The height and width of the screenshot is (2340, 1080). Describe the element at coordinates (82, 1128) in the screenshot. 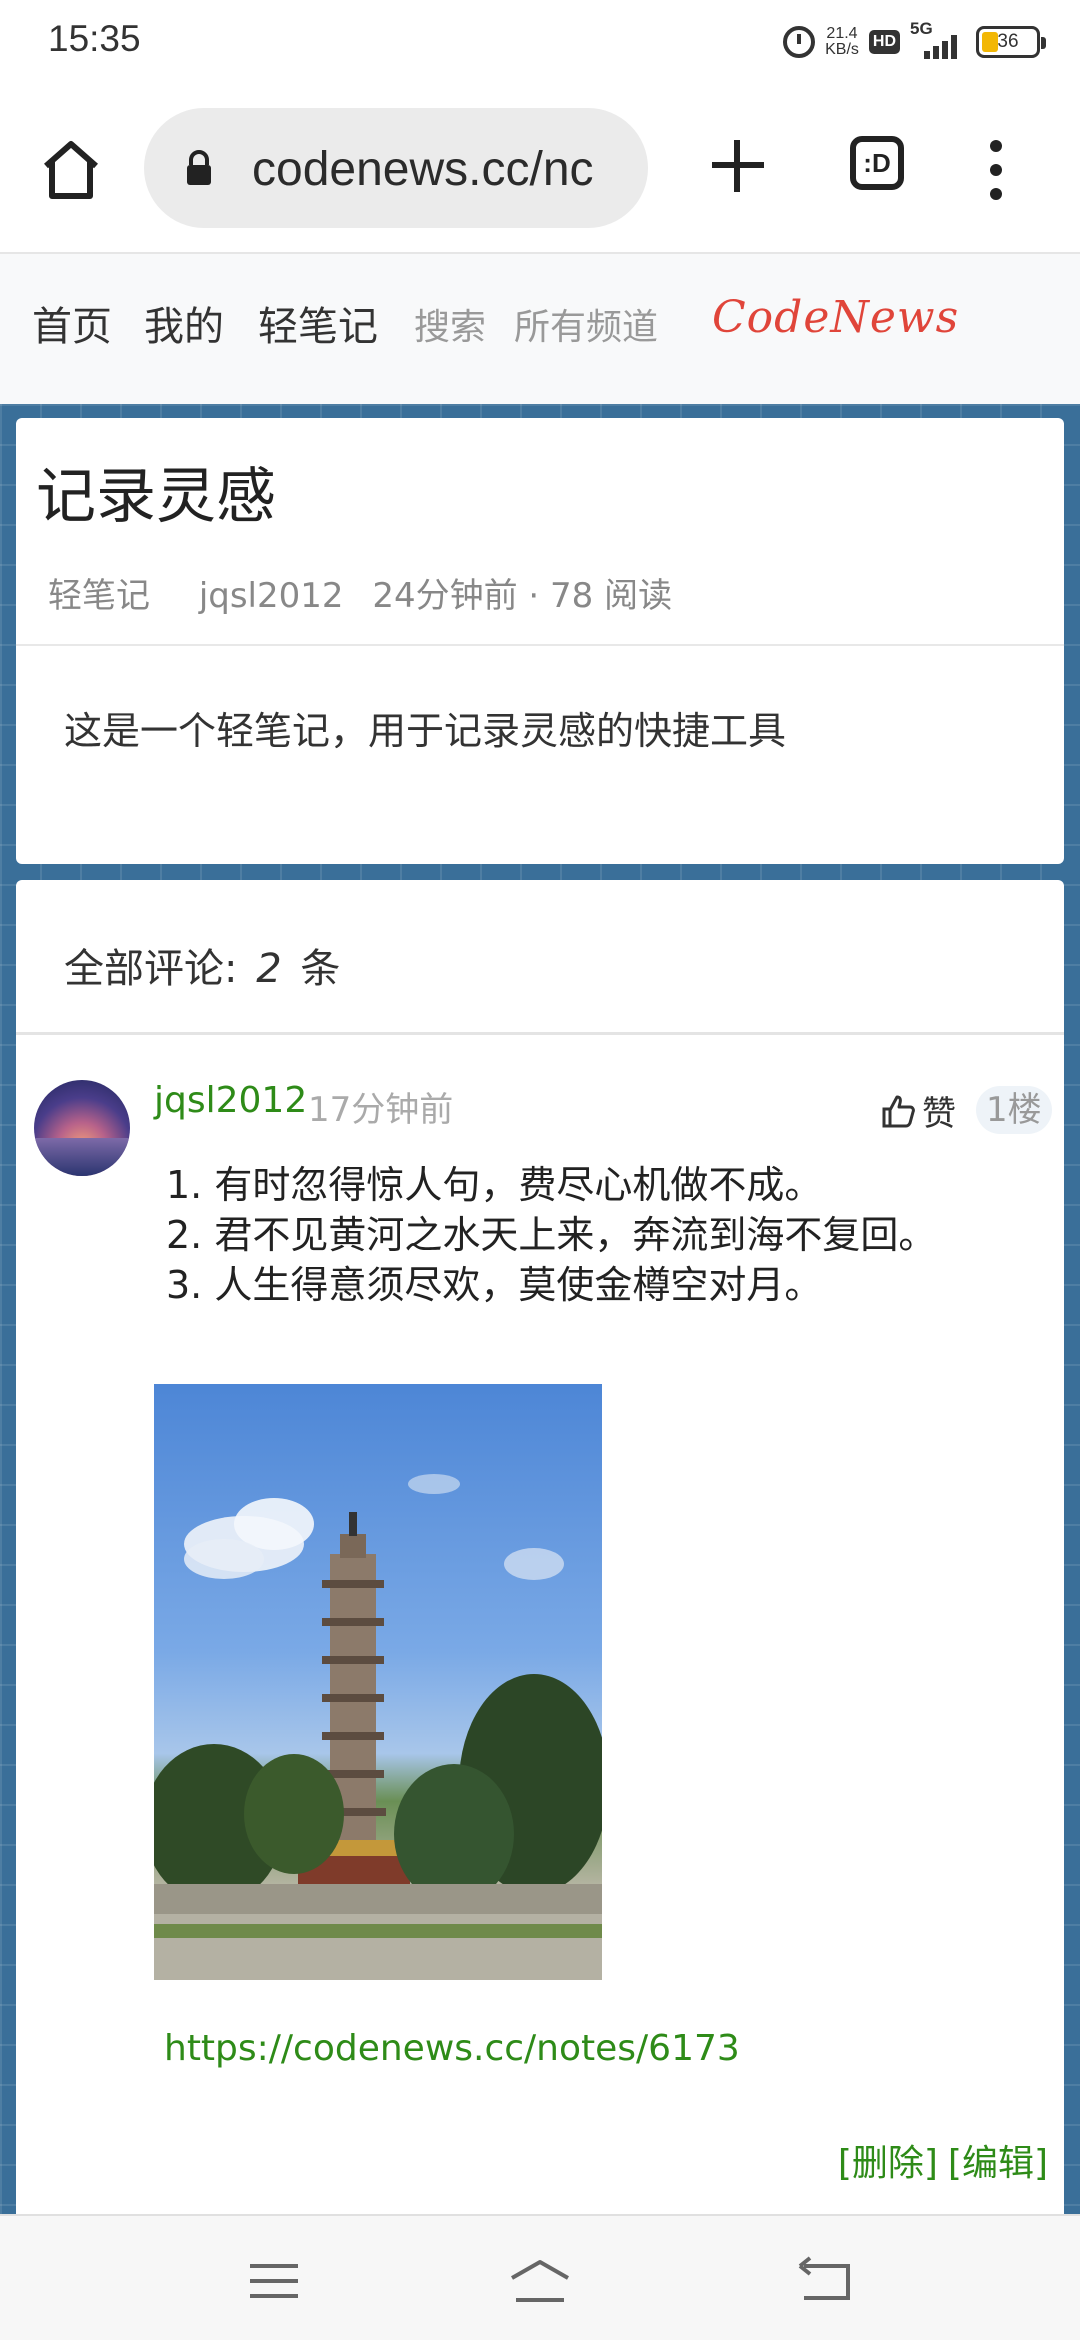

I see `avatar` at that location.